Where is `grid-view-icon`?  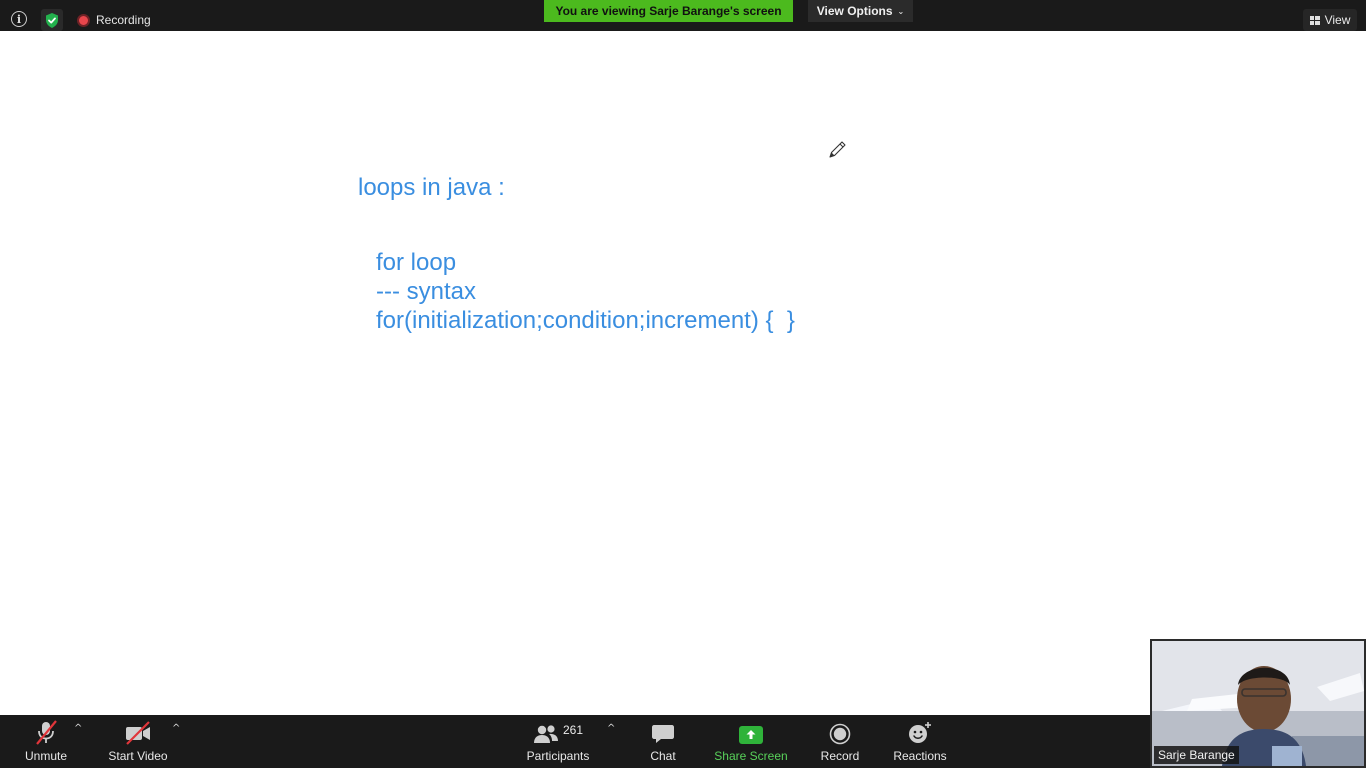 grid-view-icon is located at coordinates (1314, 20).